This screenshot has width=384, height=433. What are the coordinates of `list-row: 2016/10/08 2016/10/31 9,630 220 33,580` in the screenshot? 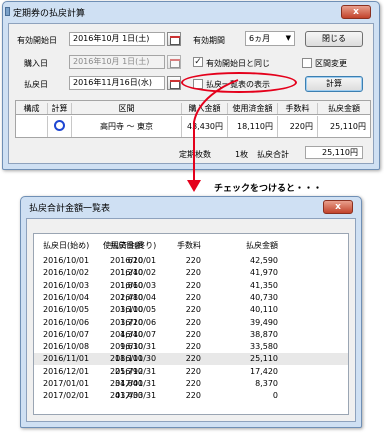 It's located at (191, 347).